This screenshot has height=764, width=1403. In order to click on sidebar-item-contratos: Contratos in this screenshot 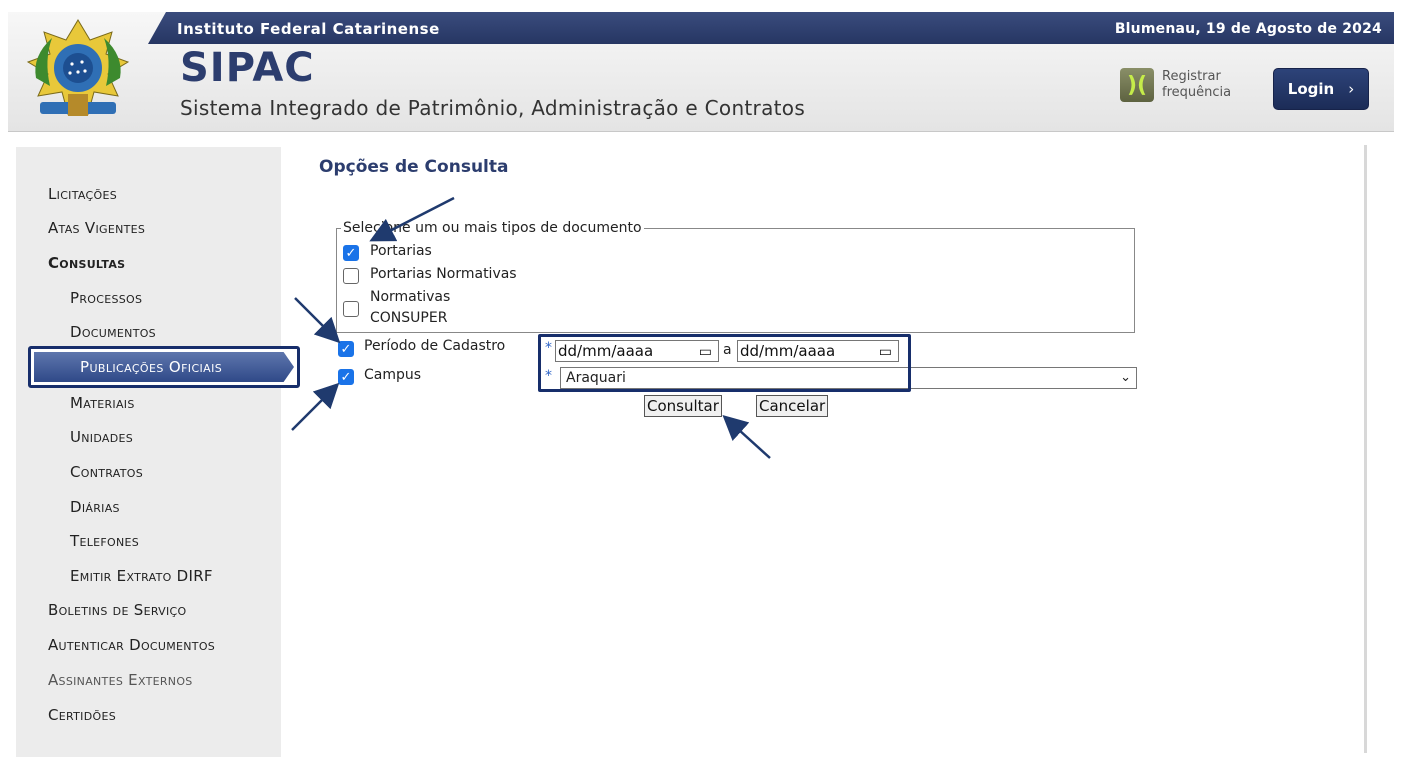, I will do `click(106, 472)`.